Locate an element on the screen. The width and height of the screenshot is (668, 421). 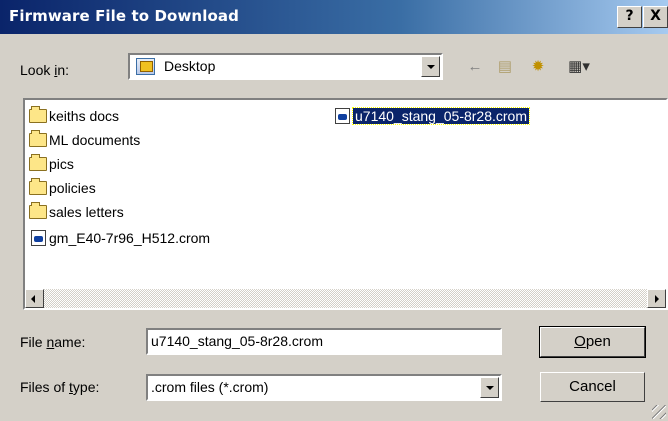
scroll-left-button is located at coordinates (34, 298).